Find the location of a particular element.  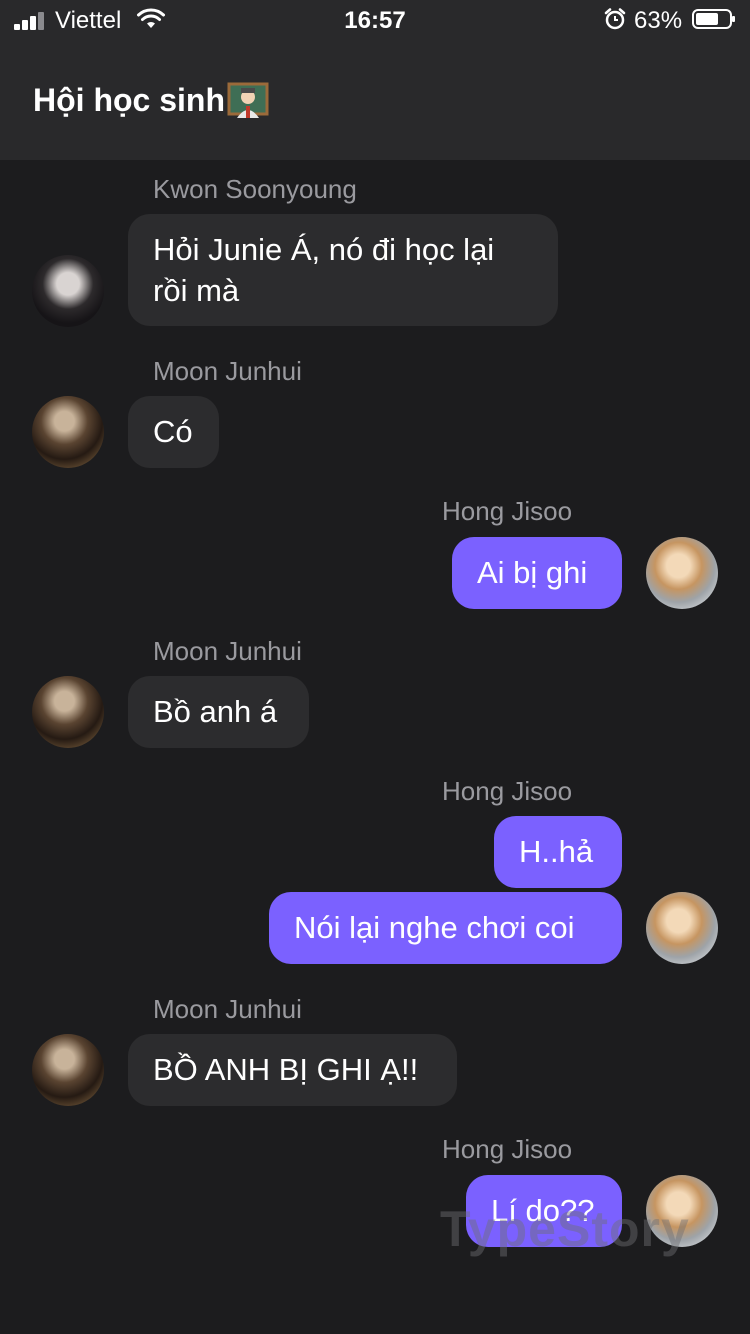

teacher-emoji-icon is located at coordinates (248, 100).